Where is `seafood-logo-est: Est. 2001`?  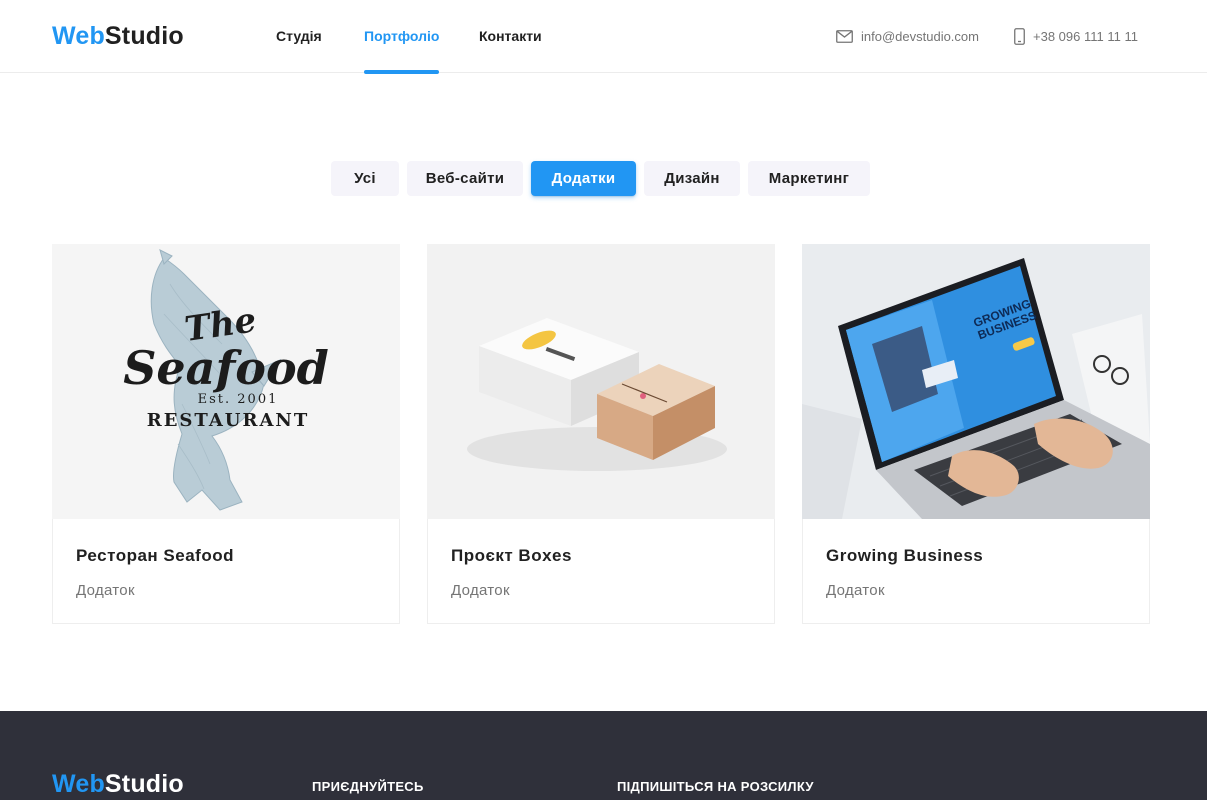
seafood-logo-est: Est. 2001 is located at coordinates (238, 399).